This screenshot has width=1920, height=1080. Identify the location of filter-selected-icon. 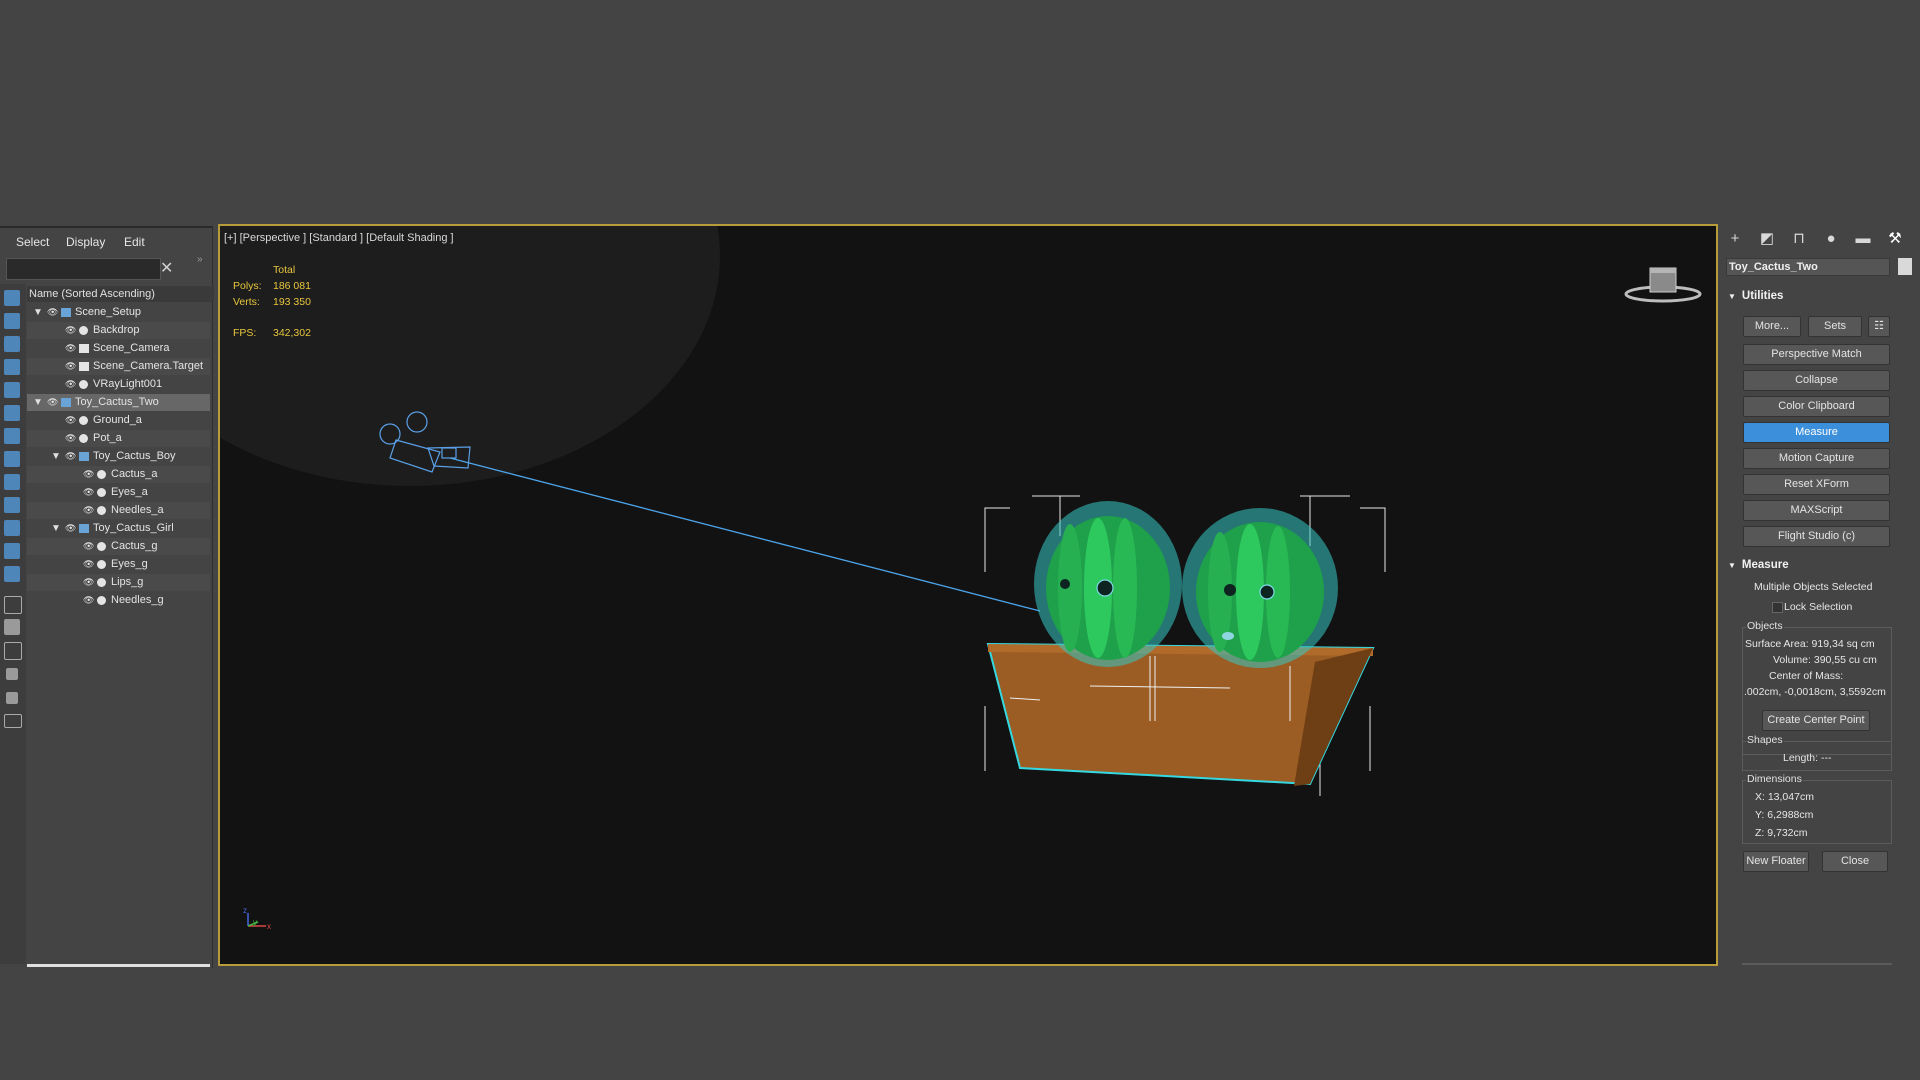
(12, 698).